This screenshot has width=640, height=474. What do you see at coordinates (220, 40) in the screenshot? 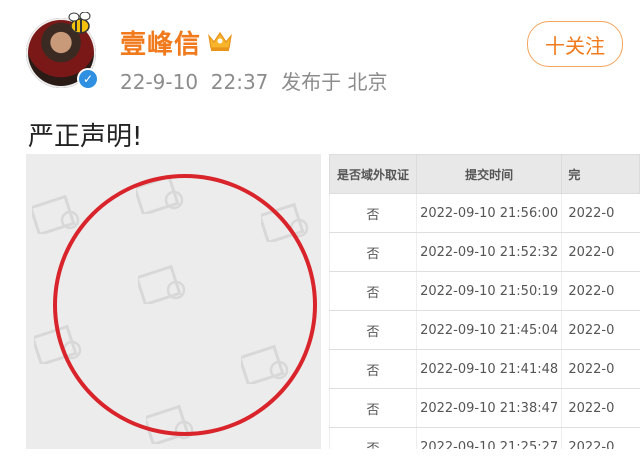
I see `crown-icon` at bounding box center [220, 40].